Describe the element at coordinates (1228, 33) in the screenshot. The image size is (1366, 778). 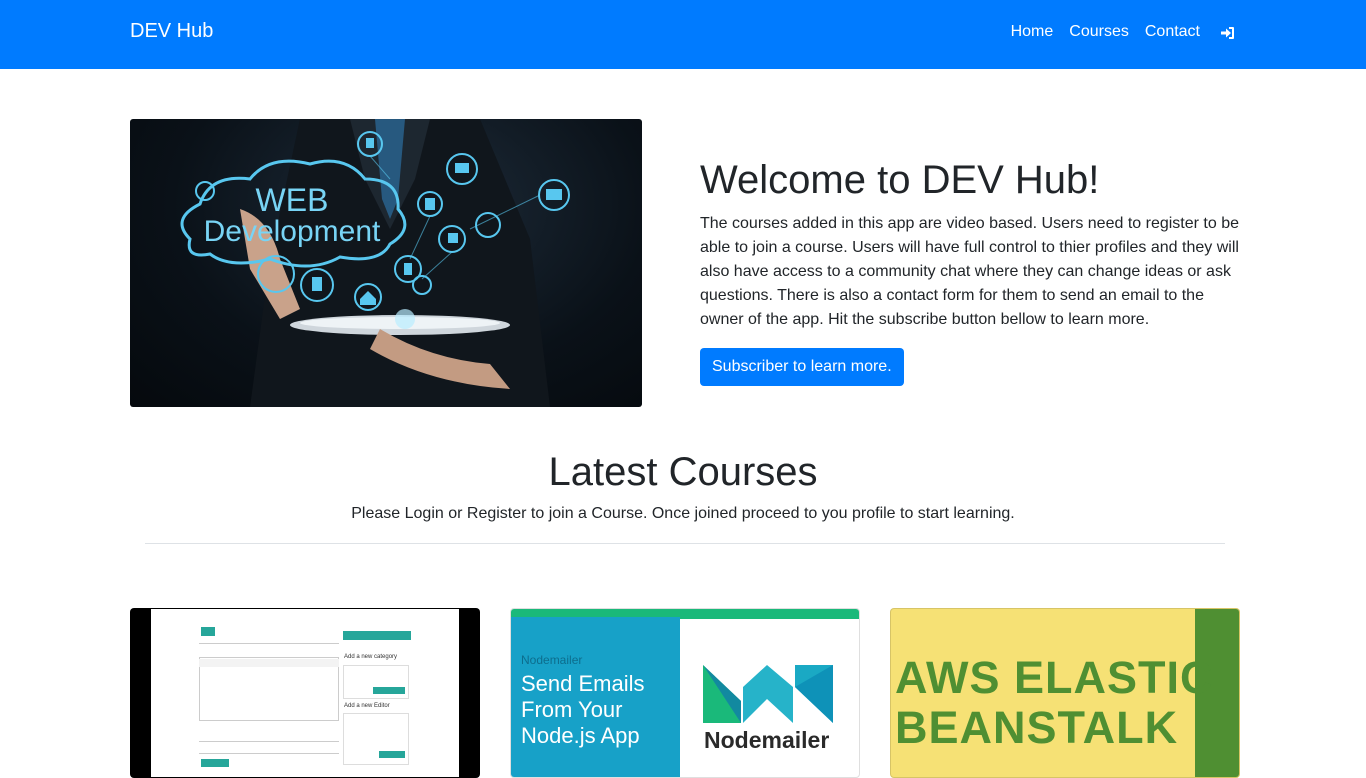
I see `sign-in-icon` at that location.